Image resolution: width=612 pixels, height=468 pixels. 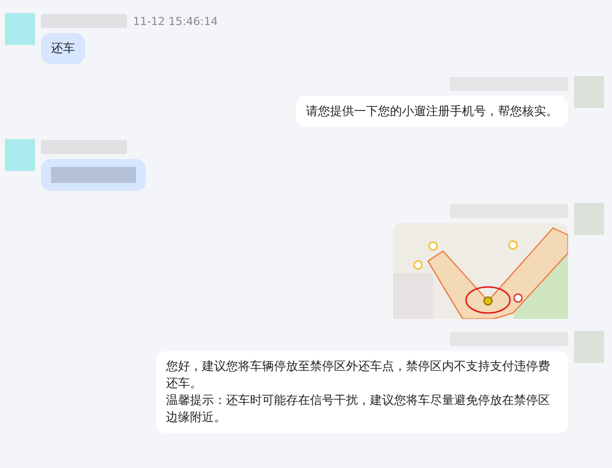 I want to click on message-text: 还车, so click(x=63, y=48).